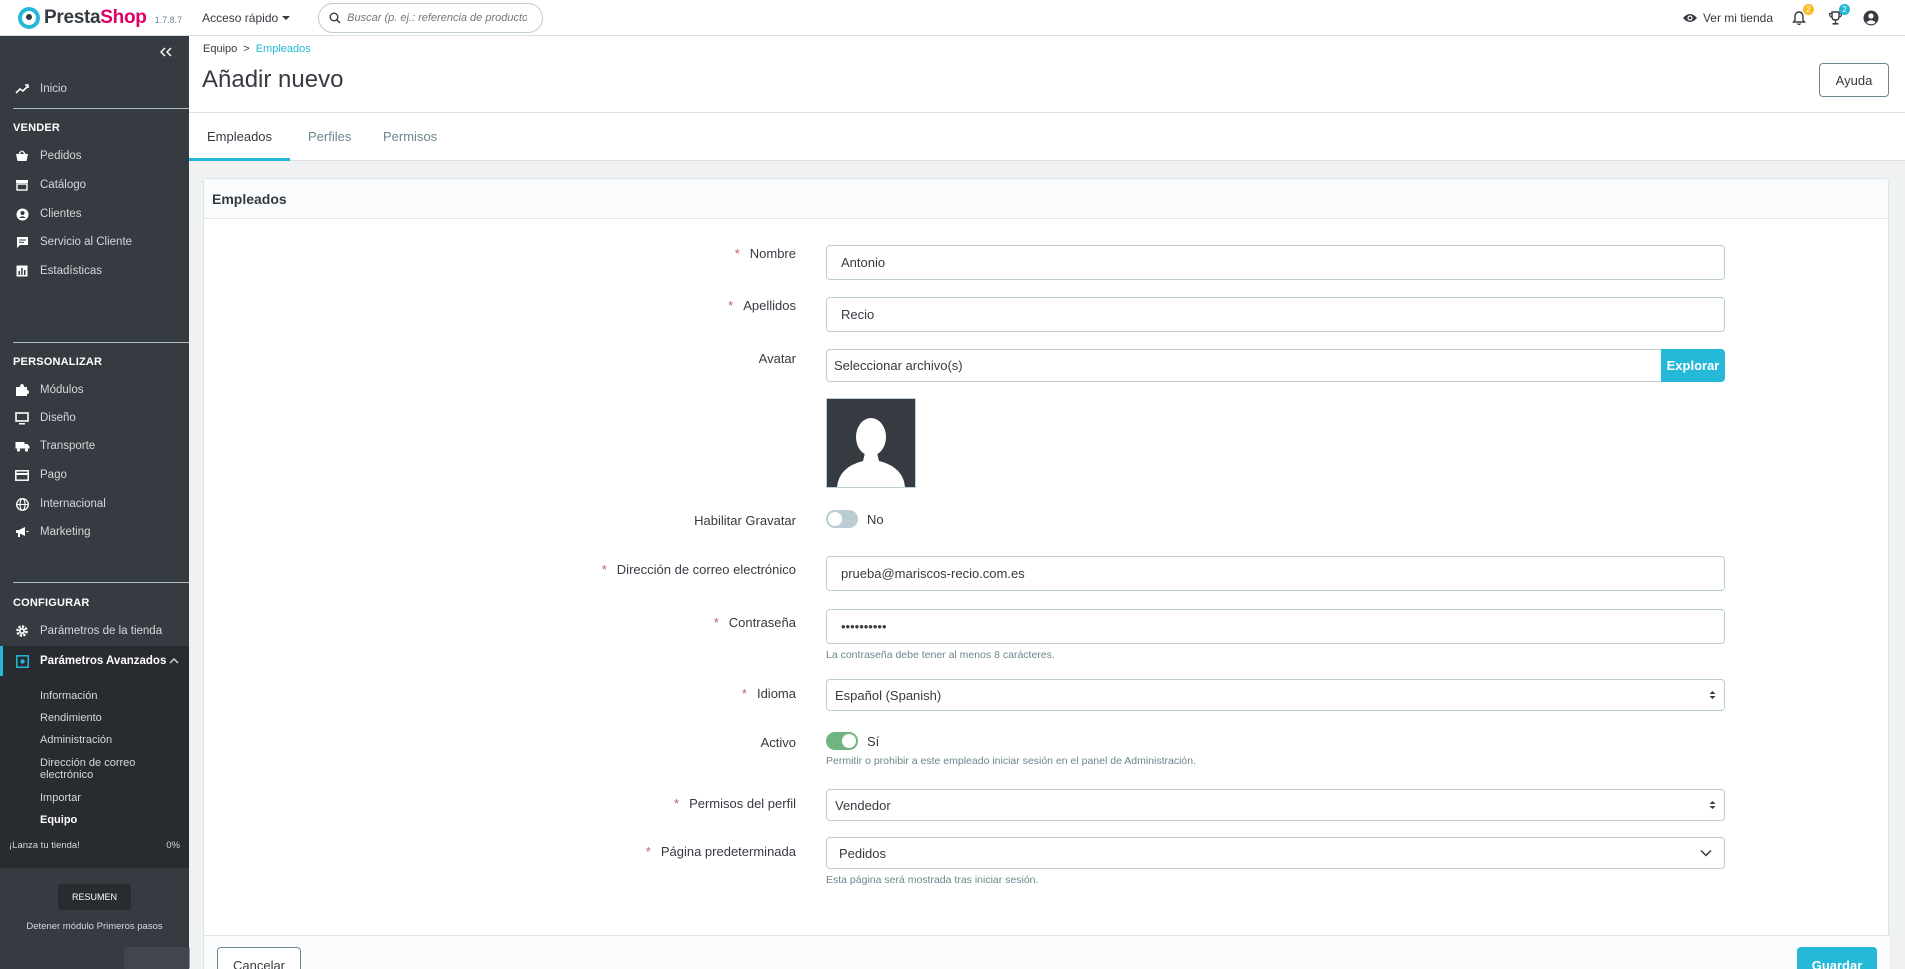 The height and width of the screenshot is (969, 1905). What do you see at coordinates (283, 49) in the screenshot?
I see `breadcrumb-current: Empleados` at bounding box center [283, 49].